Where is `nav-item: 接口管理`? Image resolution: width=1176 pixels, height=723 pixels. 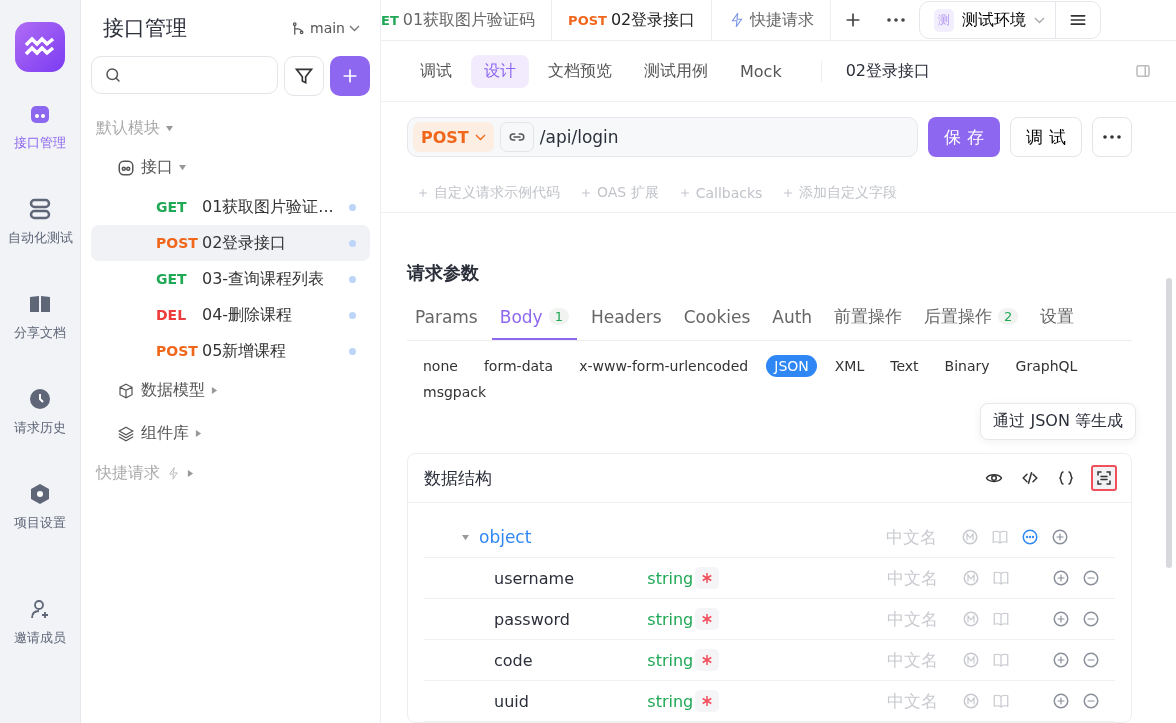
nav-item: 接口管理 is located at coordinates (40, 149).